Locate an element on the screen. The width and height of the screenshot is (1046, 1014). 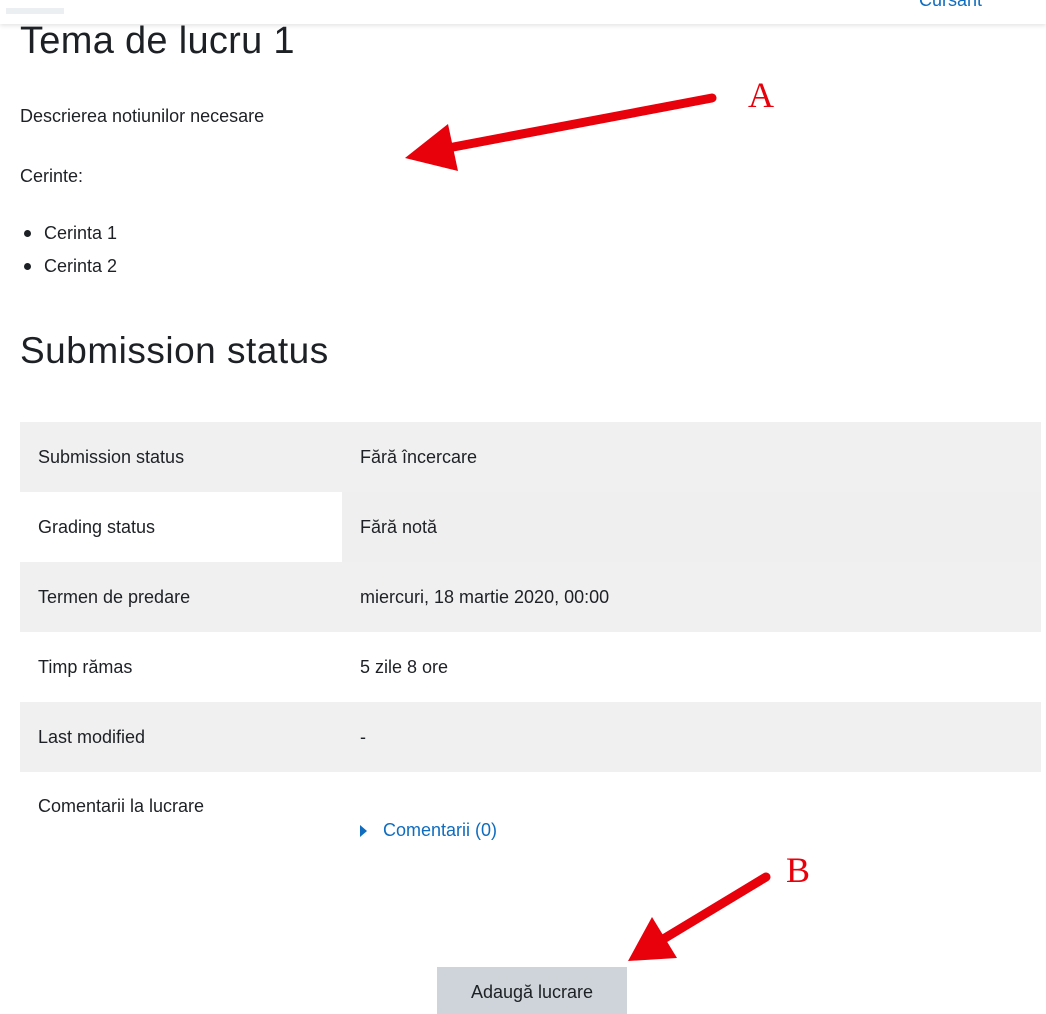
annotation-arrow-b-shaft is located at coordinates (715, 907).